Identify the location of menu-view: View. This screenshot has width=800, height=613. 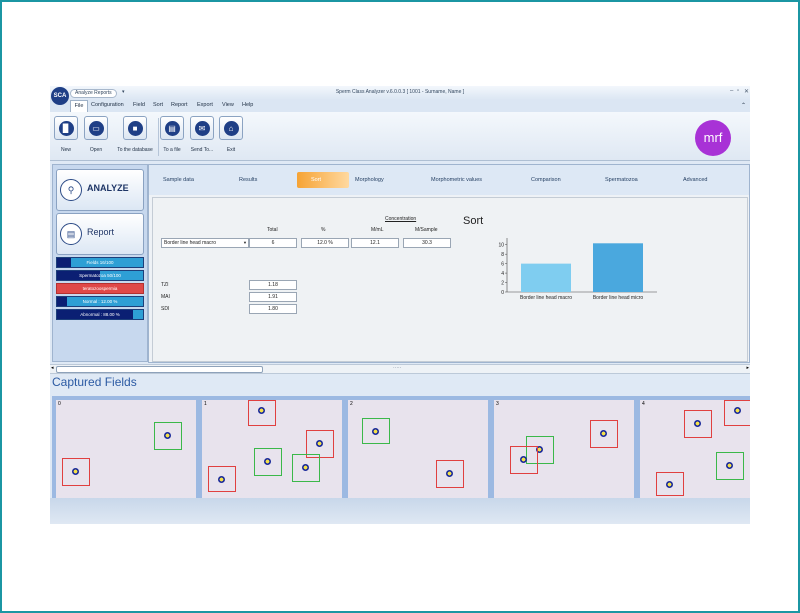
(228, 105).